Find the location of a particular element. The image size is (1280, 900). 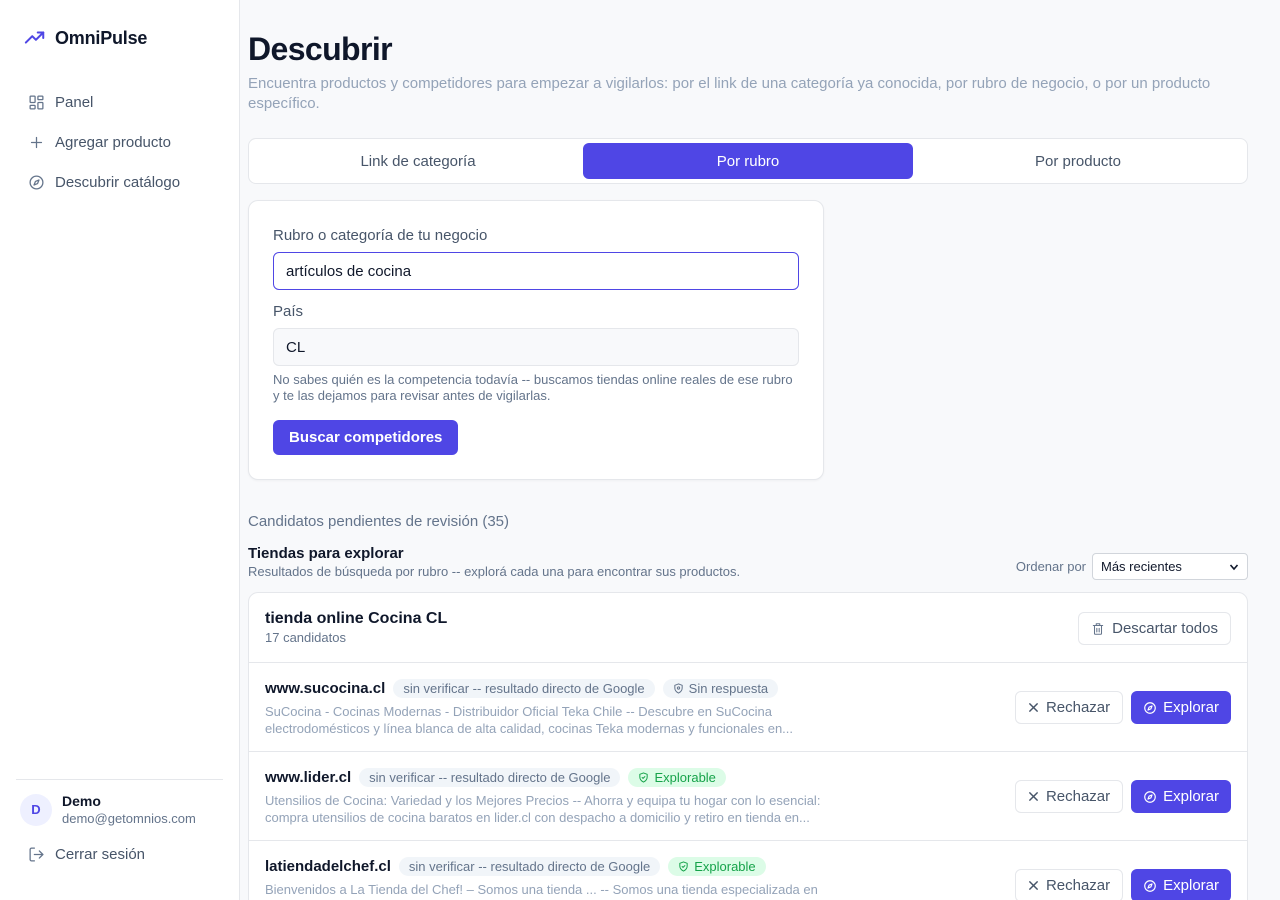

section-title: Tiendas para explorar is located at coordinates (326, 553).